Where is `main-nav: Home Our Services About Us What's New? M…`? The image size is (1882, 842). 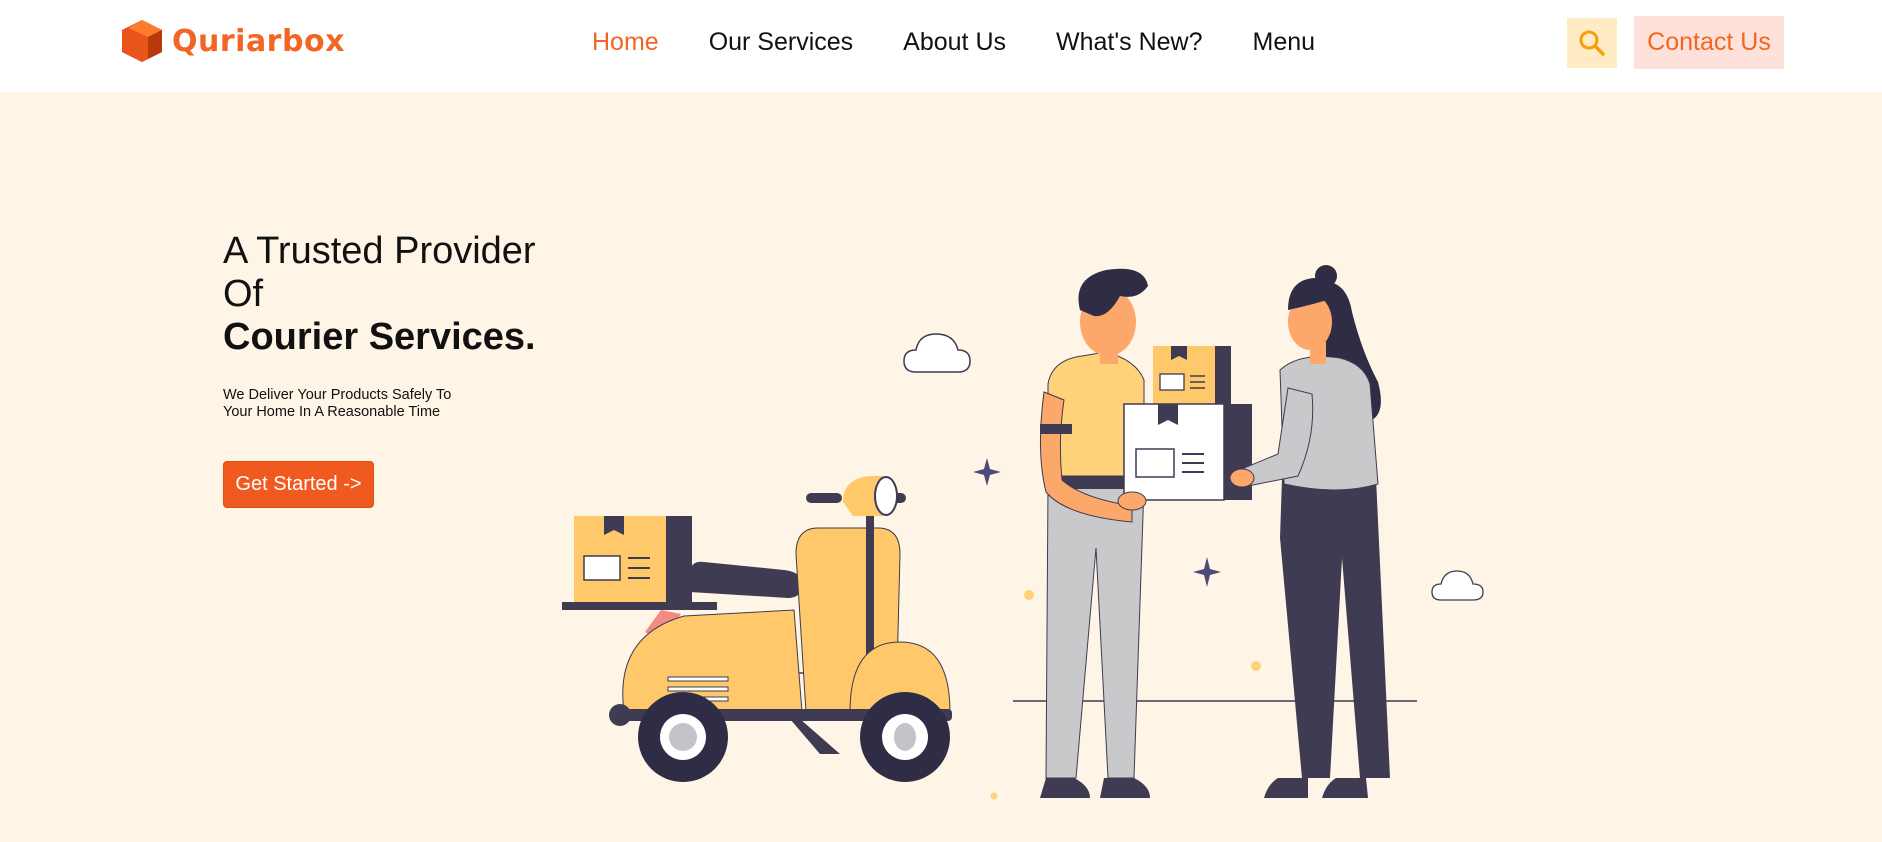 main-nav: Home Our Services About Us What's New? M… is located at coordinates (953, 42).